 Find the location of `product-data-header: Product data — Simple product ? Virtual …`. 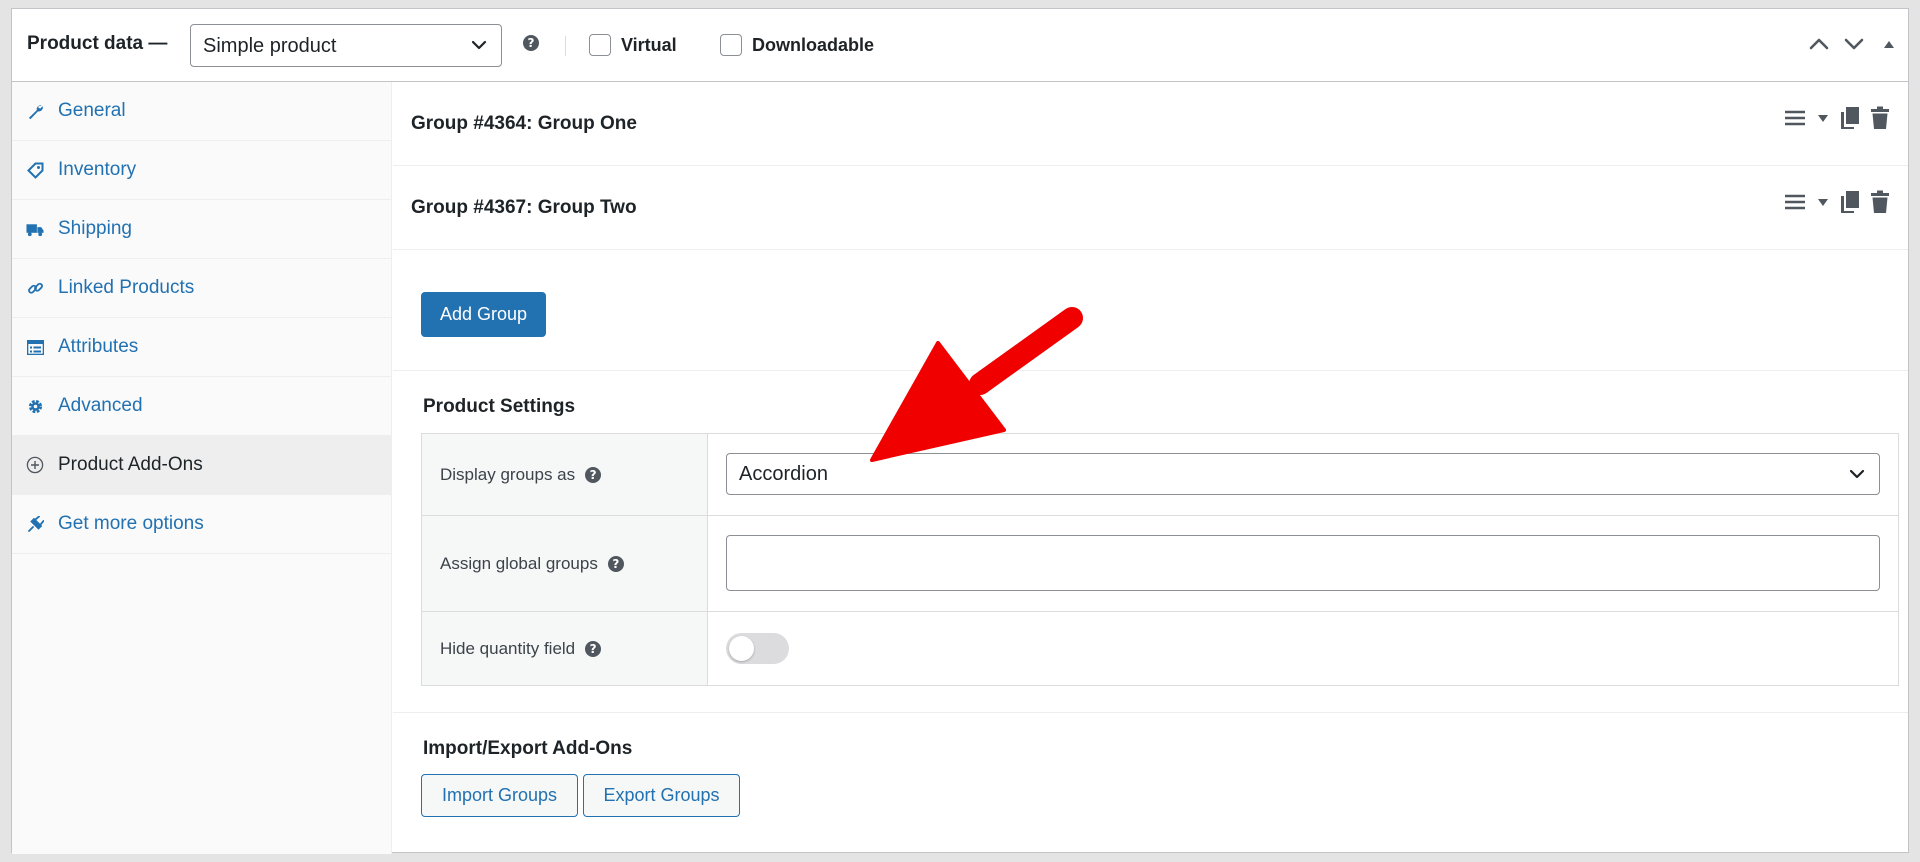

product-data-header: Product data — Simple product ? Virtual … is located at coordinates (960, 45).